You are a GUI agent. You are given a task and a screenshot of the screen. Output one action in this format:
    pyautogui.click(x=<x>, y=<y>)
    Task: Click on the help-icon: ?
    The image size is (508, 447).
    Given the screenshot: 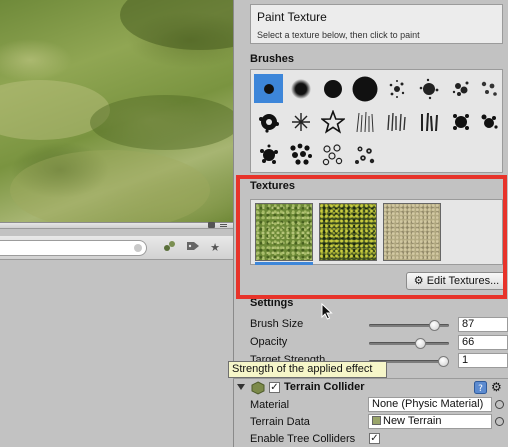 What is the action you would take?
    pyautogui.click(x=480, y=387)
    